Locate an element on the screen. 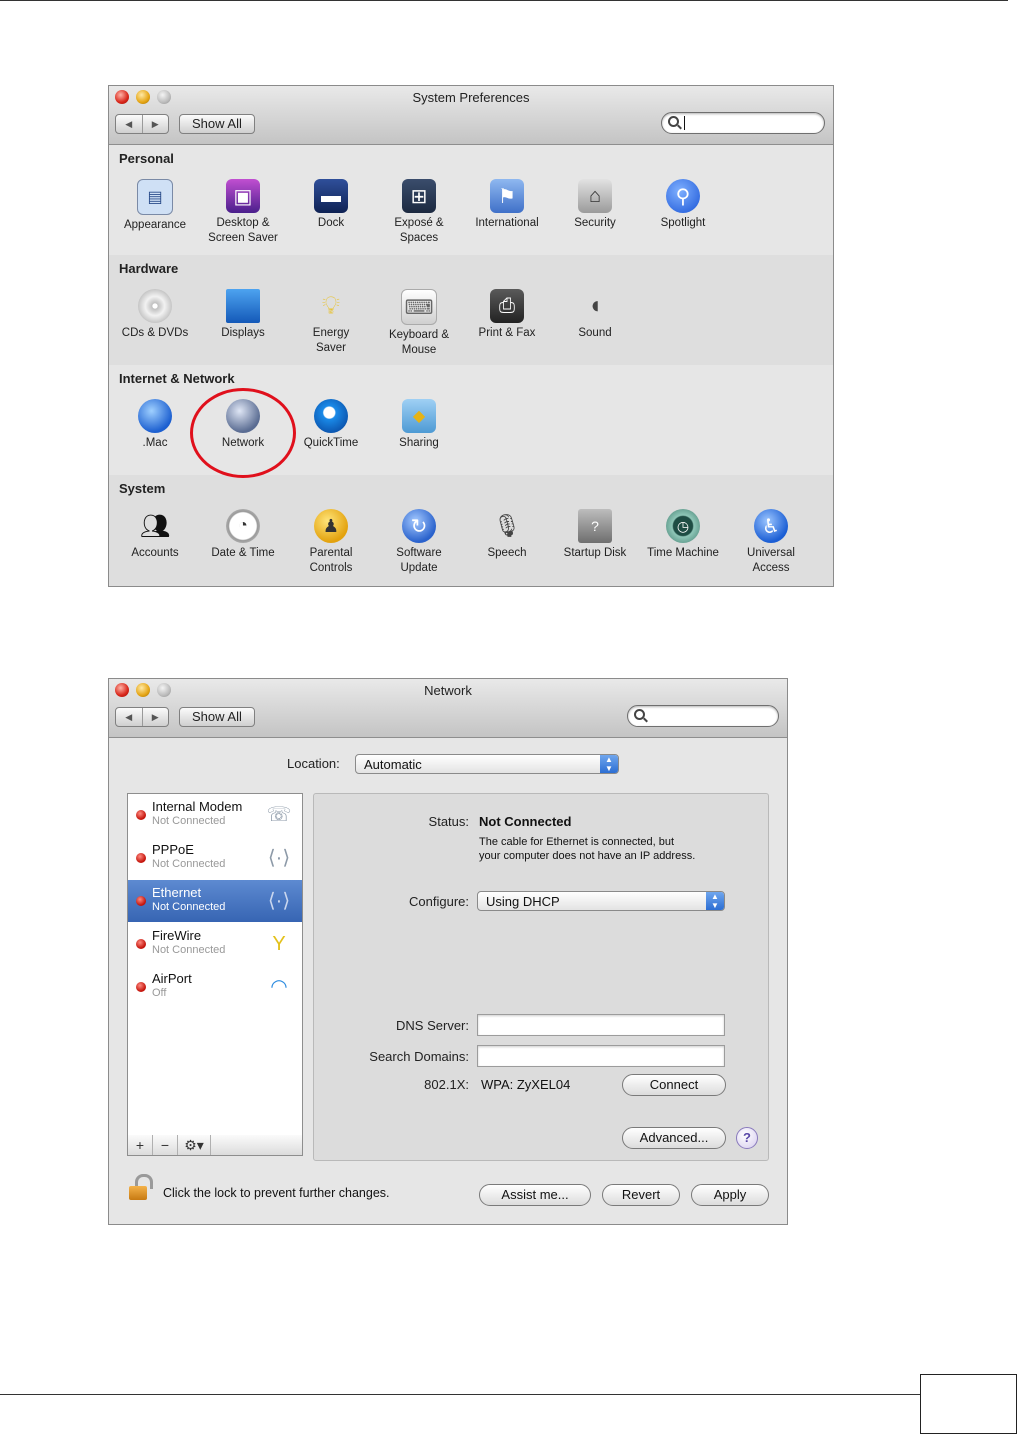 This screenshot has width=1020, height=1438. pref-label: Software Update is located at coordinates (419, 560).